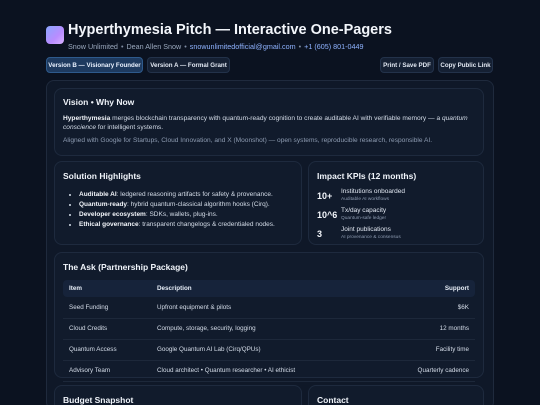  What do you see at coordinates (112, 214) in the screenshot?
I see `item-title: Developer ecosystem` at bounding box center [112, 214].